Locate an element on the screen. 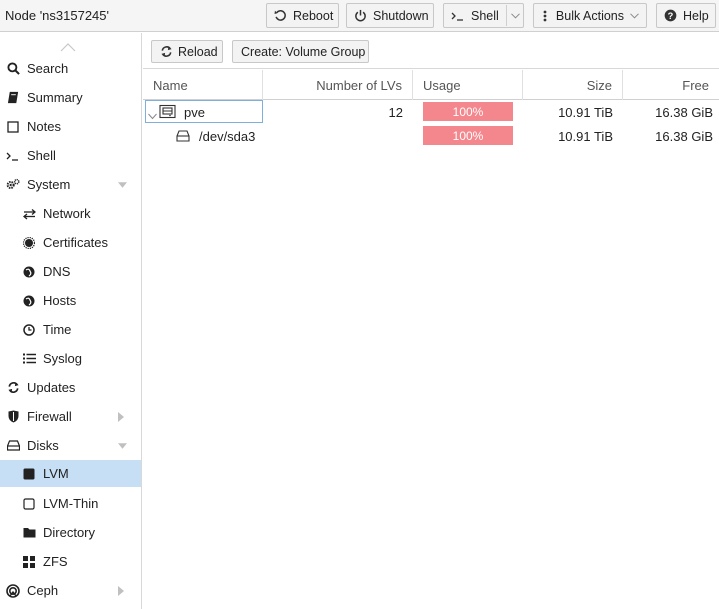 The height and width of the screenshot is (609, 719). sidebar-item-shell: Shell is located at coordinates (70, 155).